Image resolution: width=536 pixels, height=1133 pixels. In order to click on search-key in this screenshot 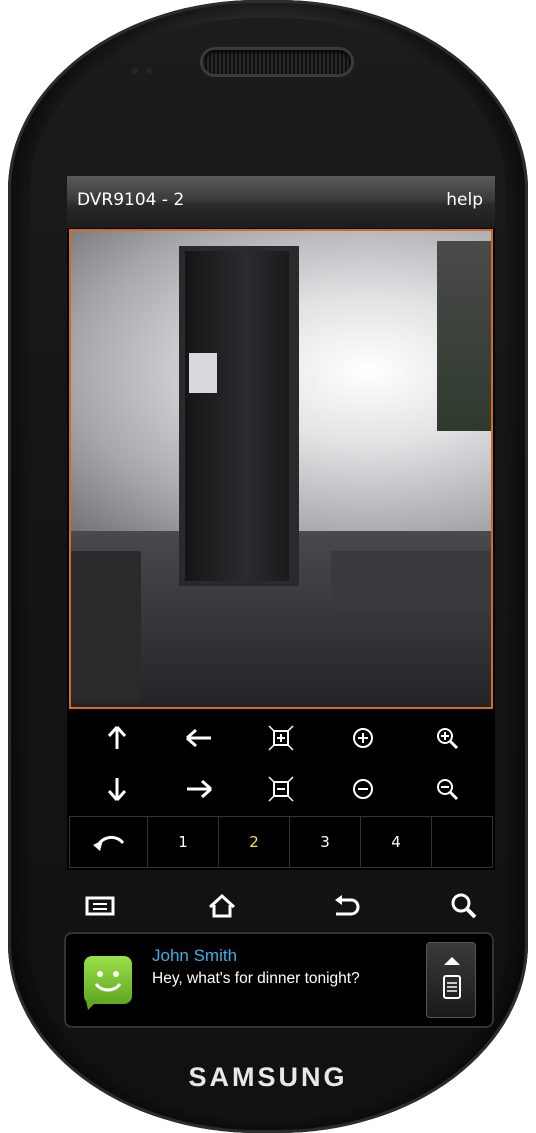, I will do `click(464, 906)`.